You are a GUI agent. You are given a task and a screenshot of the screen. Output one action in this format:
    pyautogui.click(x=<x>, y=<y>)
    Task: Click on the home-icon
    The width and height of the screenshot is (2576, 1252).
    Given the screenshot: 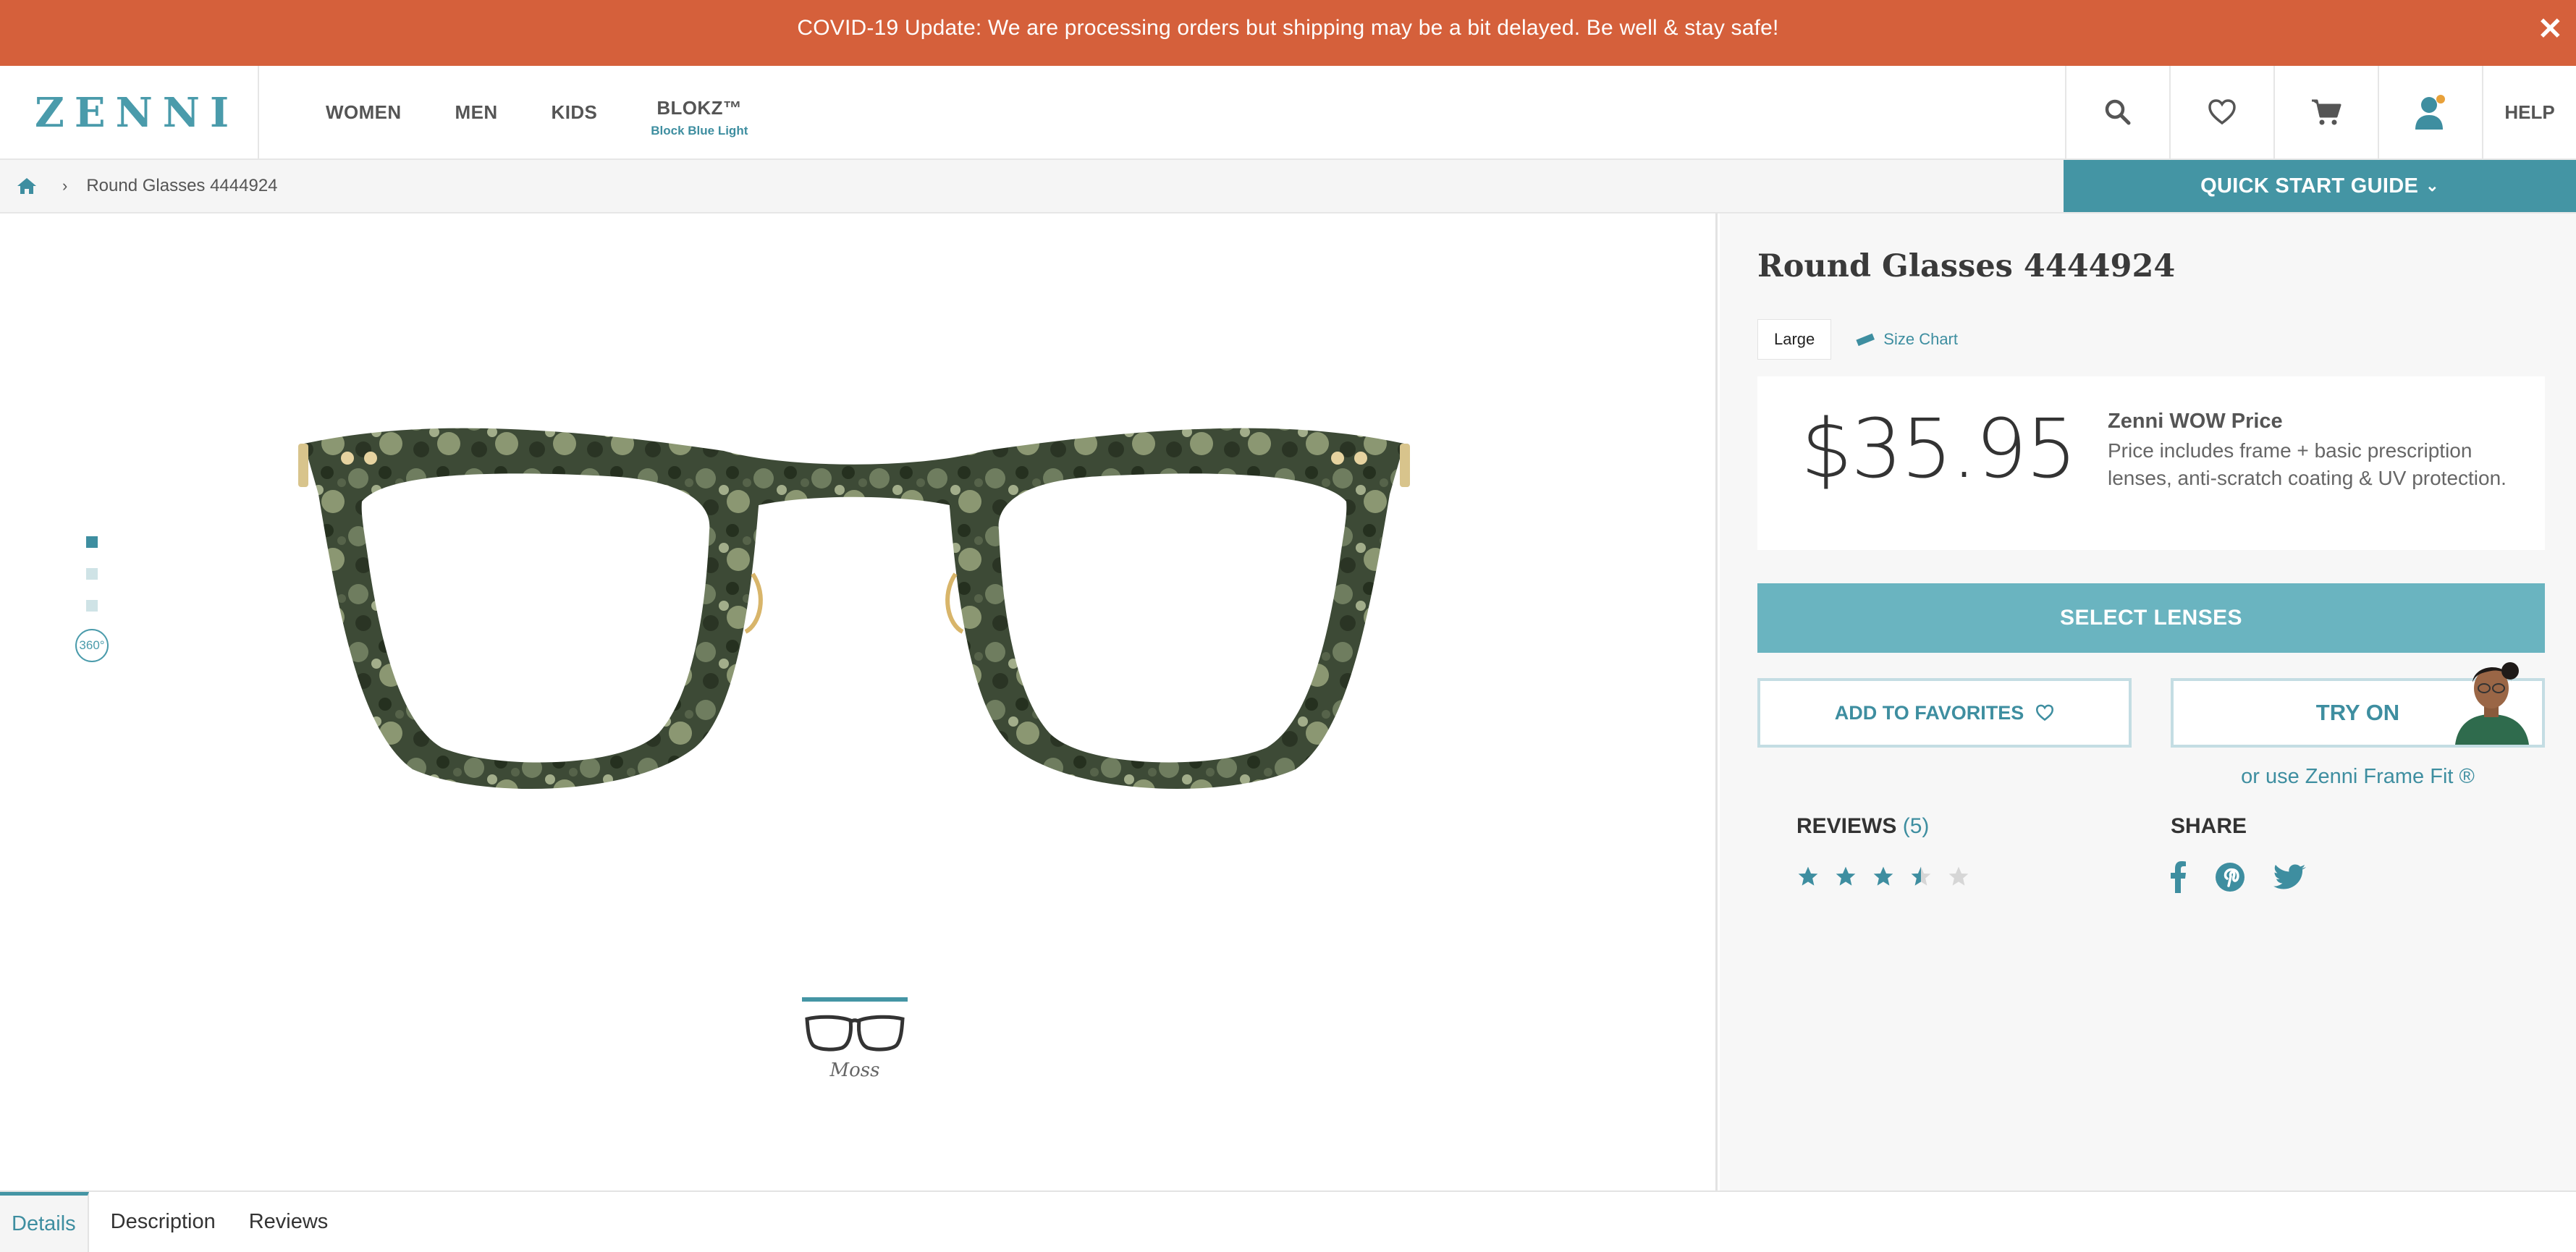 What is the action you would take?
    pyautogui.click(x=27, y=186)
    